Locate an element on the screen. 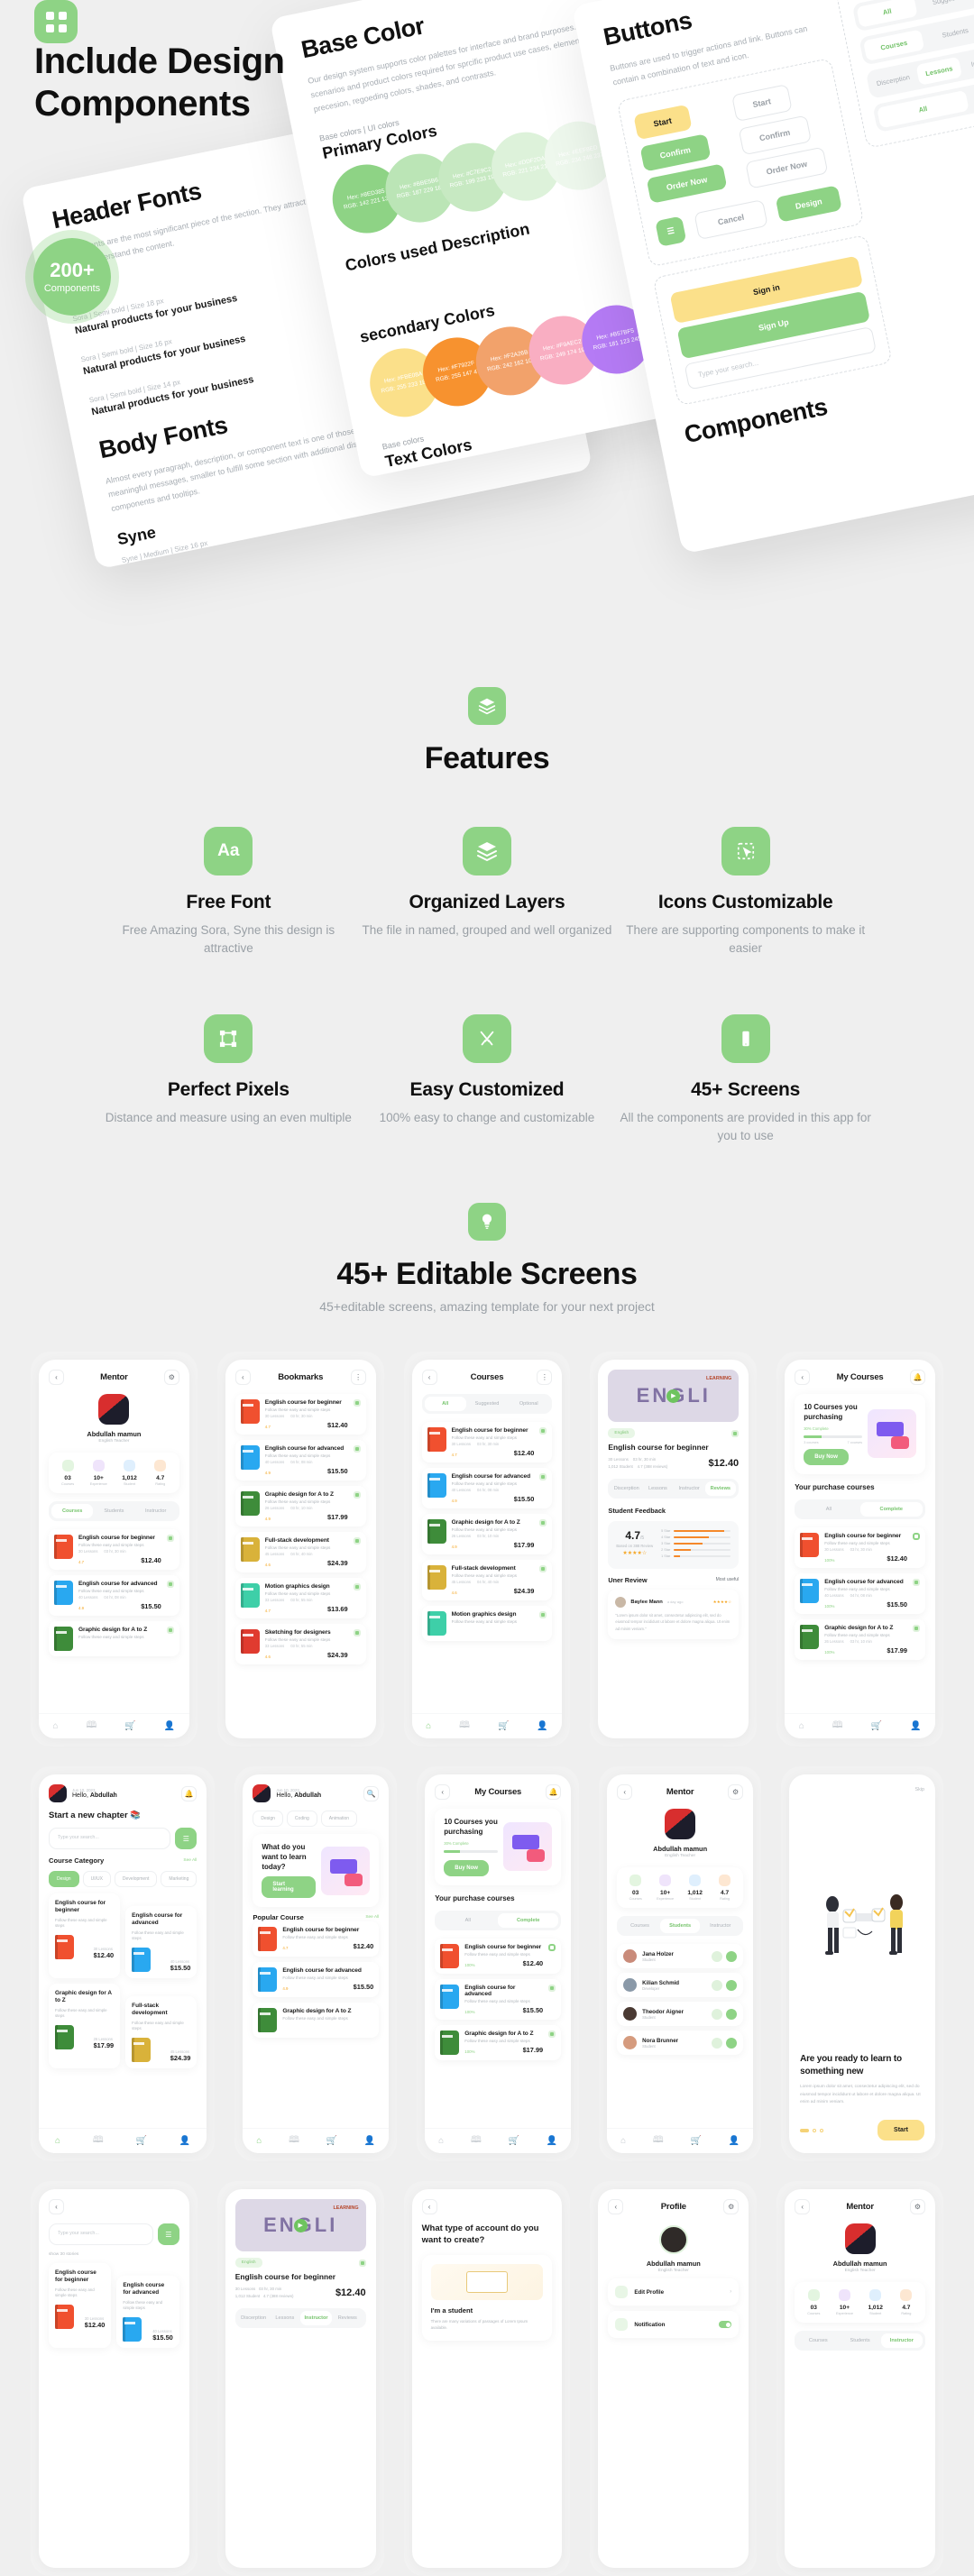 The image size is (974, 2576). category-pills: Design UI/UX Development Marketing is located at coordinates (123, 1879).